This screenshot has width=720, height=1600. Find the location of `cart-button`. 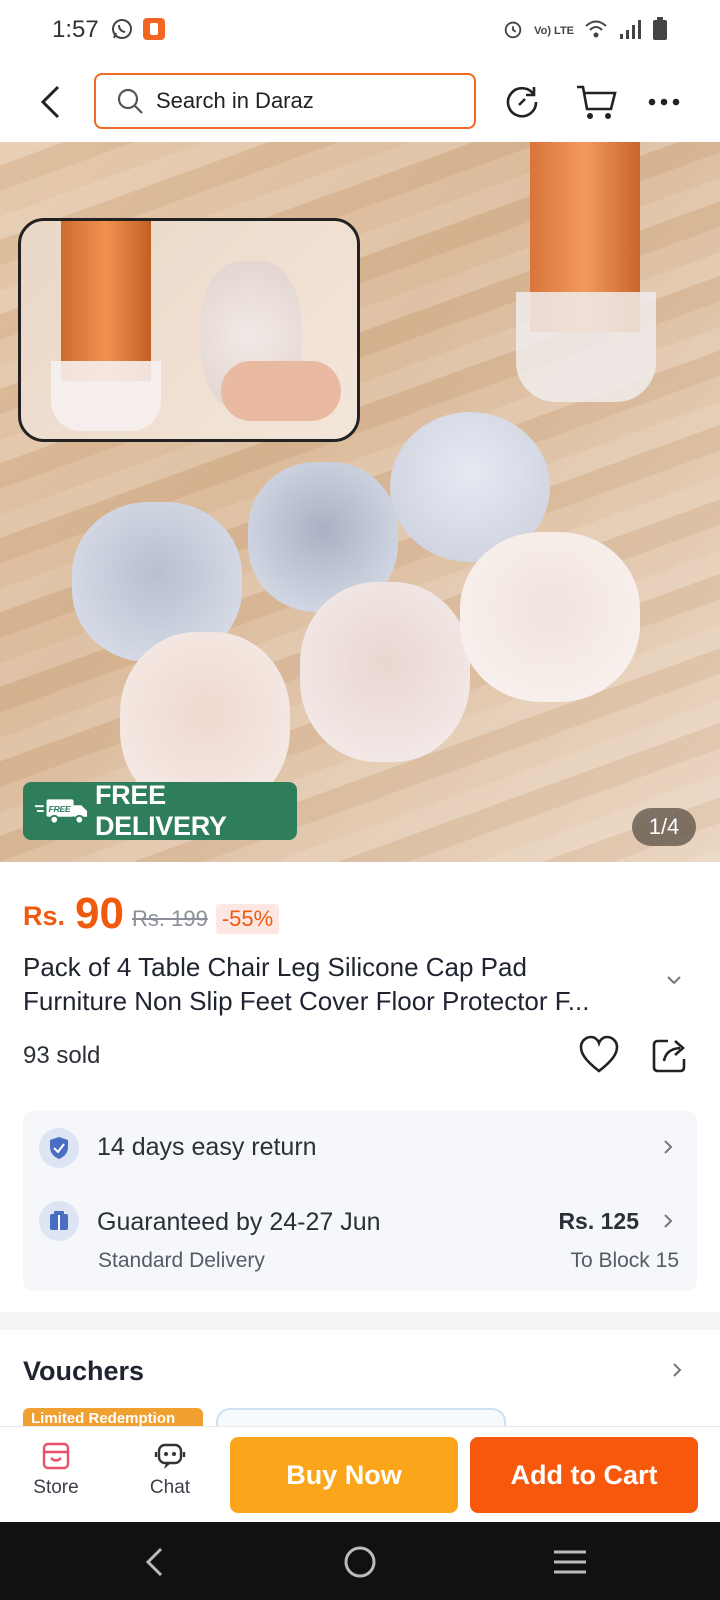

cart-button is located at coordinates (596, 102).